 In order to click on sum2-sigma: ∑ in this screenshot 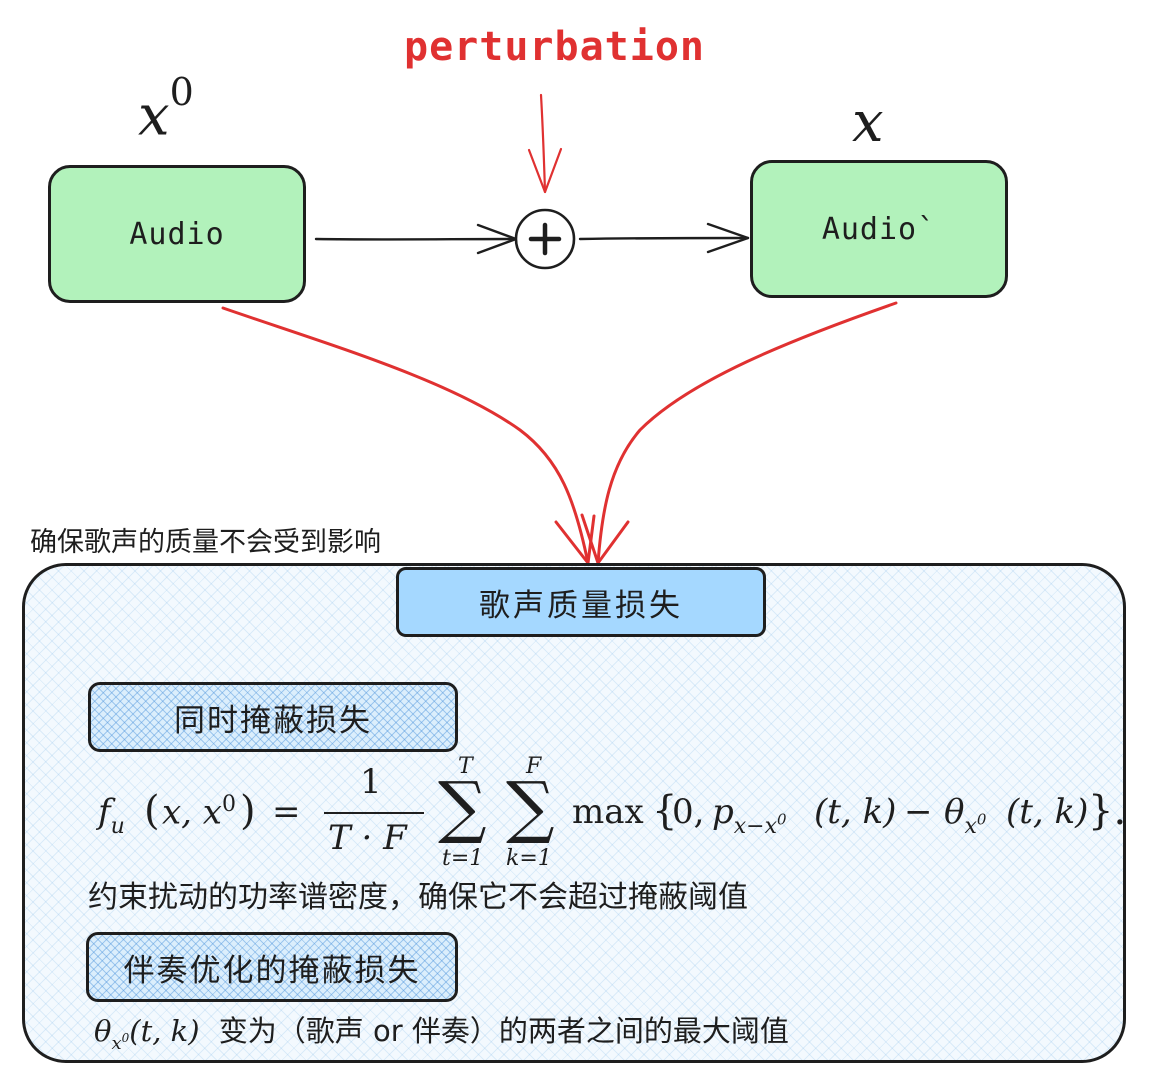, I will do `click(530, 807)`.